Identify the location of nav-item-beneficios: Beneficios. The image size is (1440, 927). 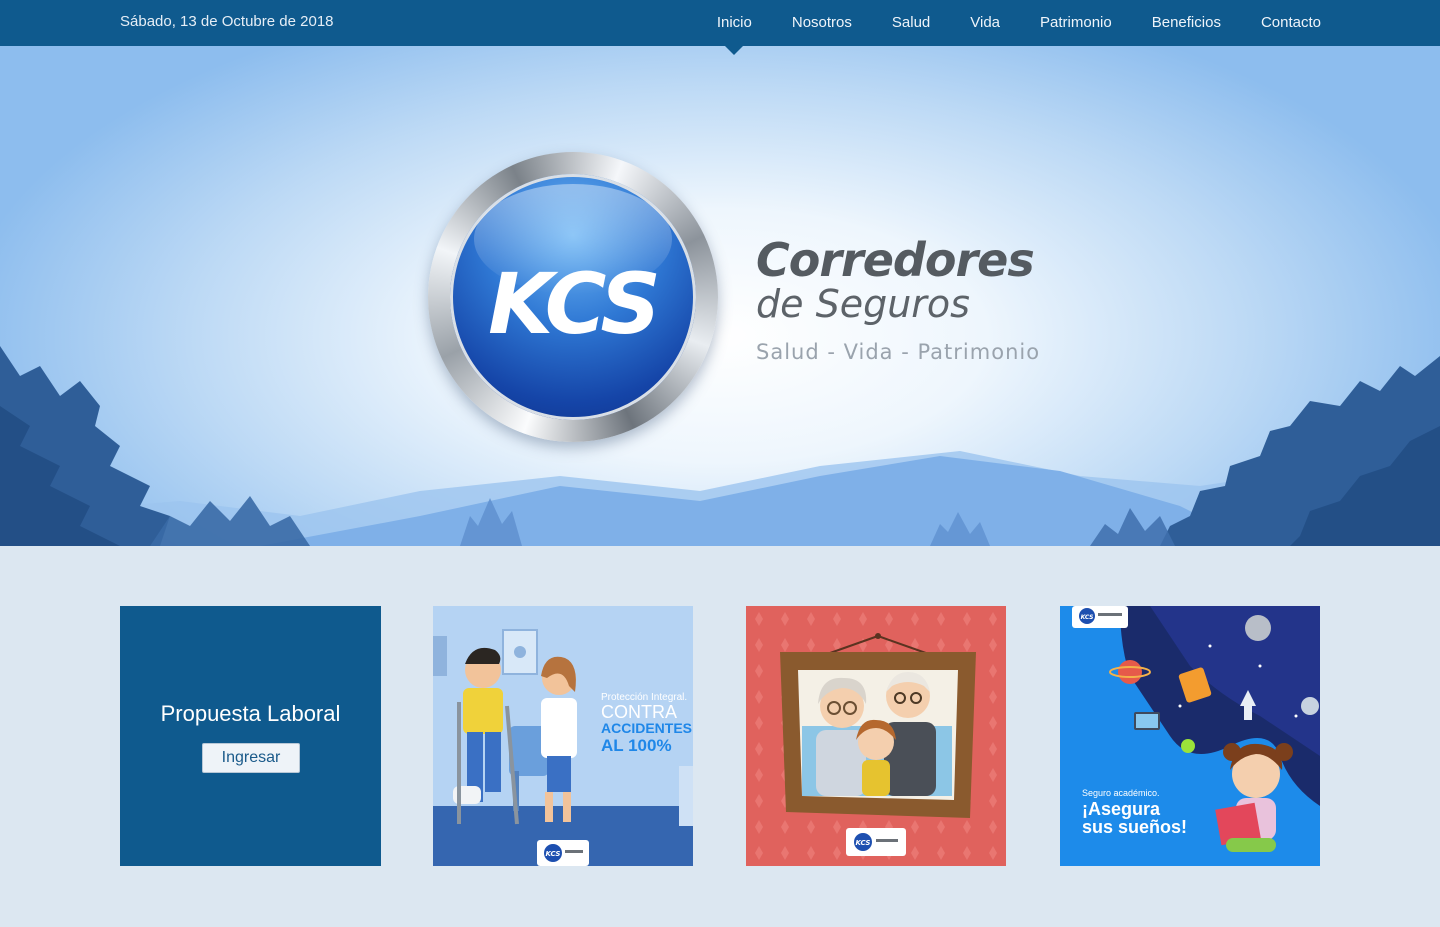
(1186, 23).